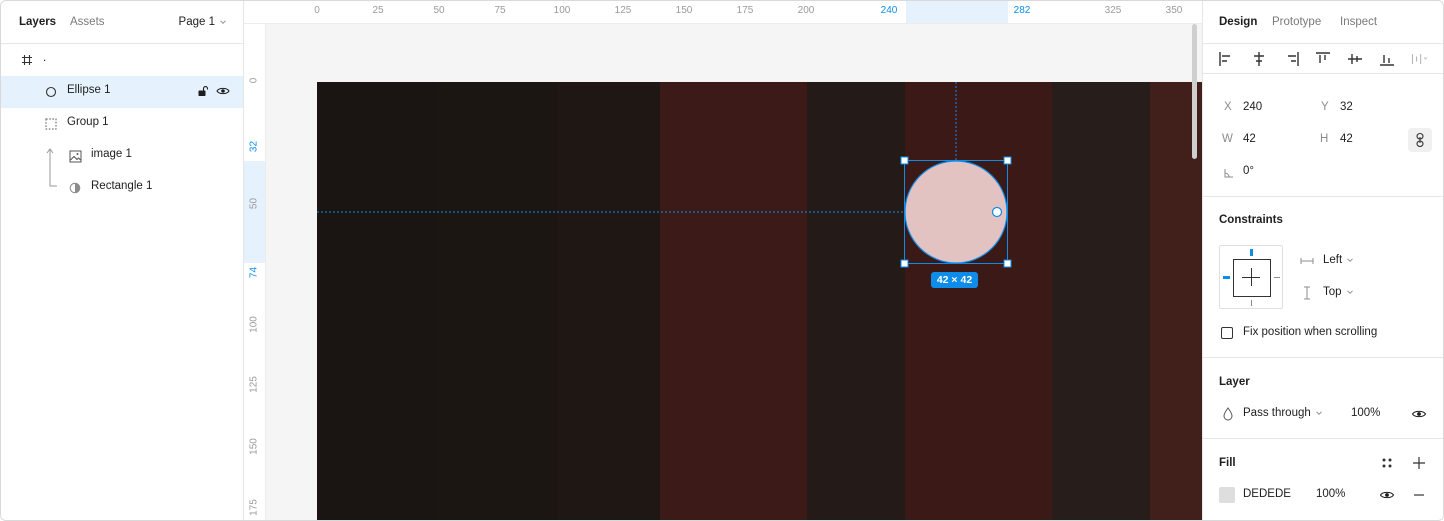  Describe the element at coordinates (1251, 220) in the screenshot. I see `constraints-title: Constraints` at that location.